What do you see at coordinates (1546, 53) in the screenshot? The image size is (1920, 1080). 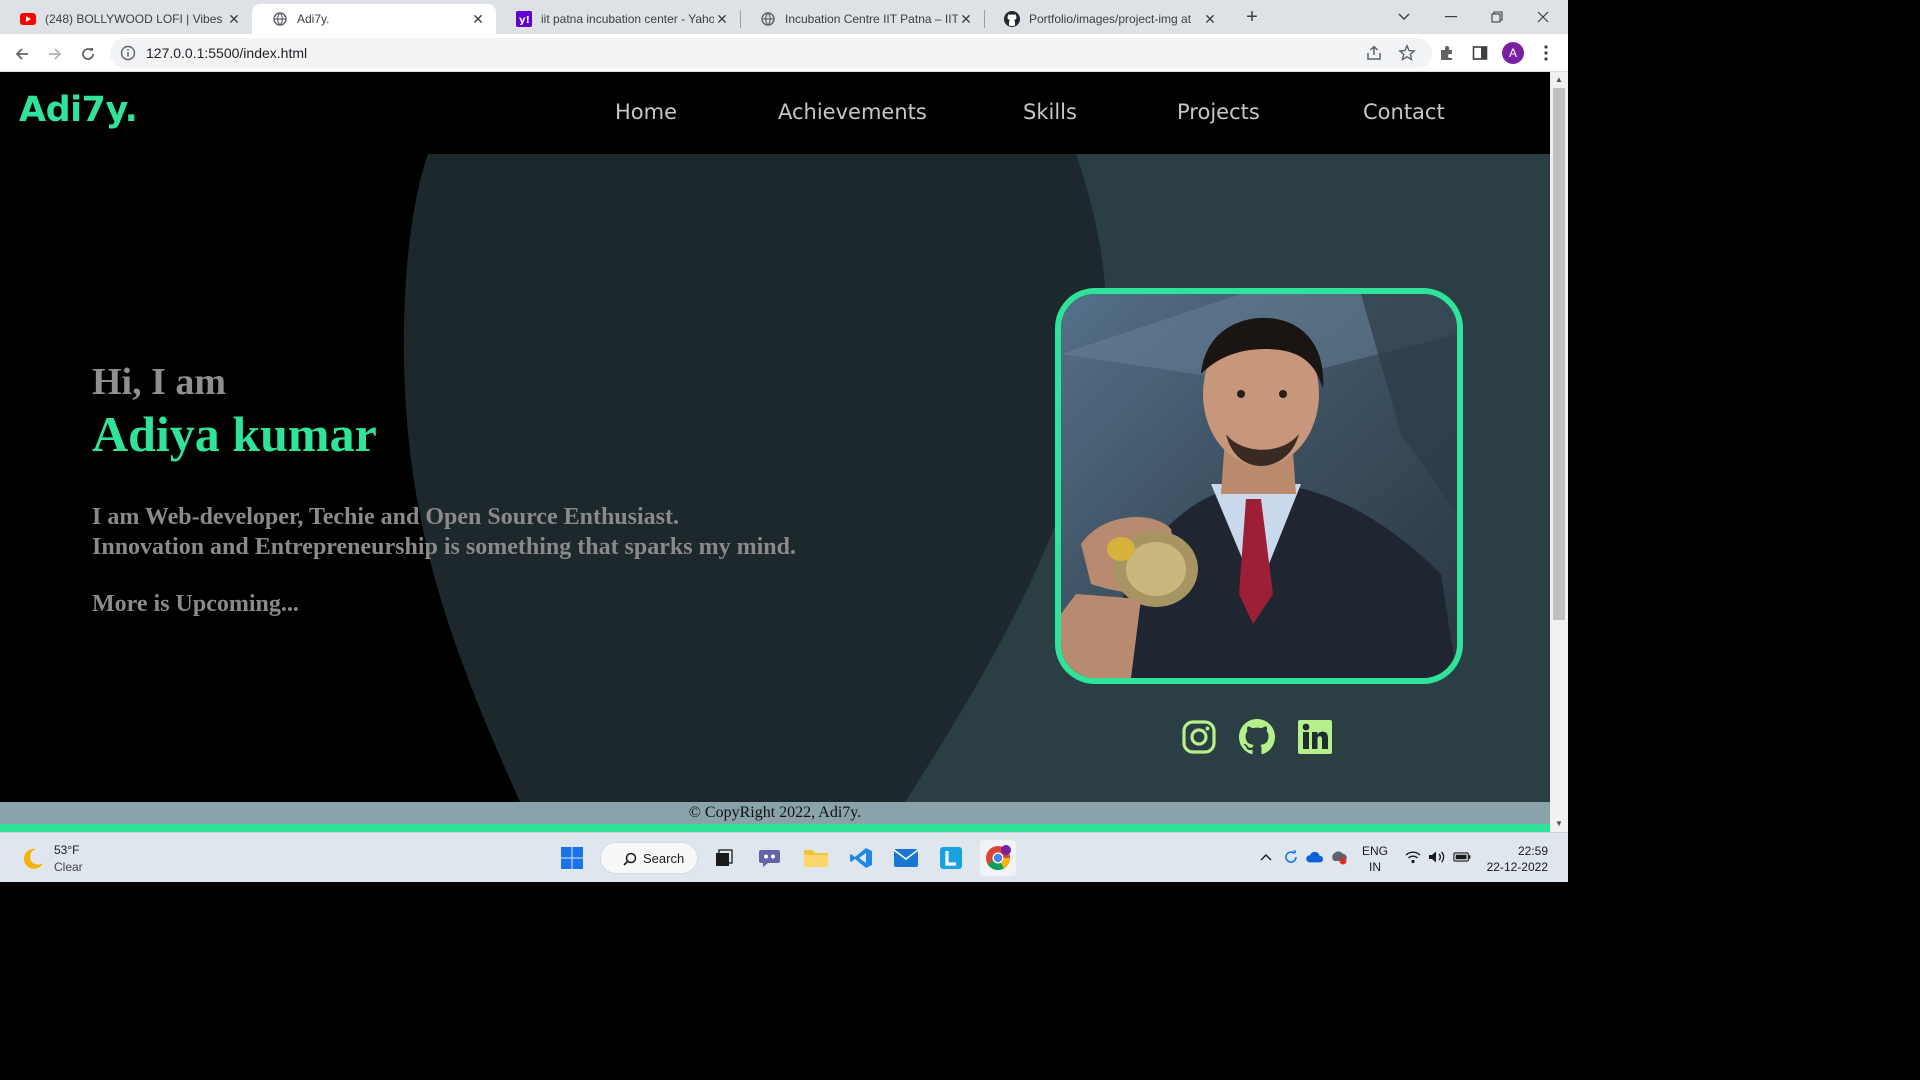 I see `menu-icon` at bounding box center [1546, 53].